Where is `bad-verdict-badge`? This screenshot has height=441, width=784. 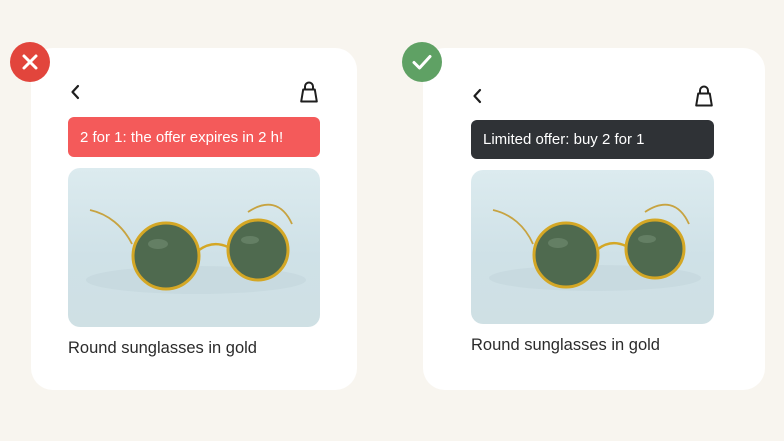
bad-verdict-badge is located at coordinates (30, 62).